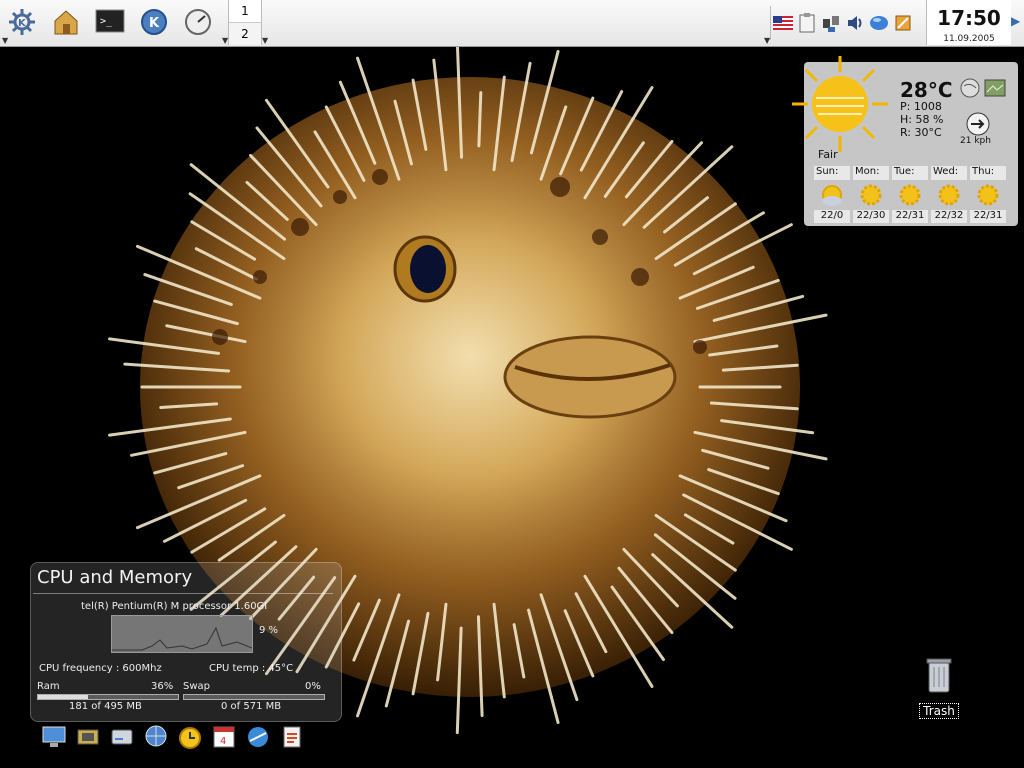 The image size is (1024, 768). Describe the element at coordinates (871, 216) in the screenshot. I see `forecast-temps: 22/30` at that location.